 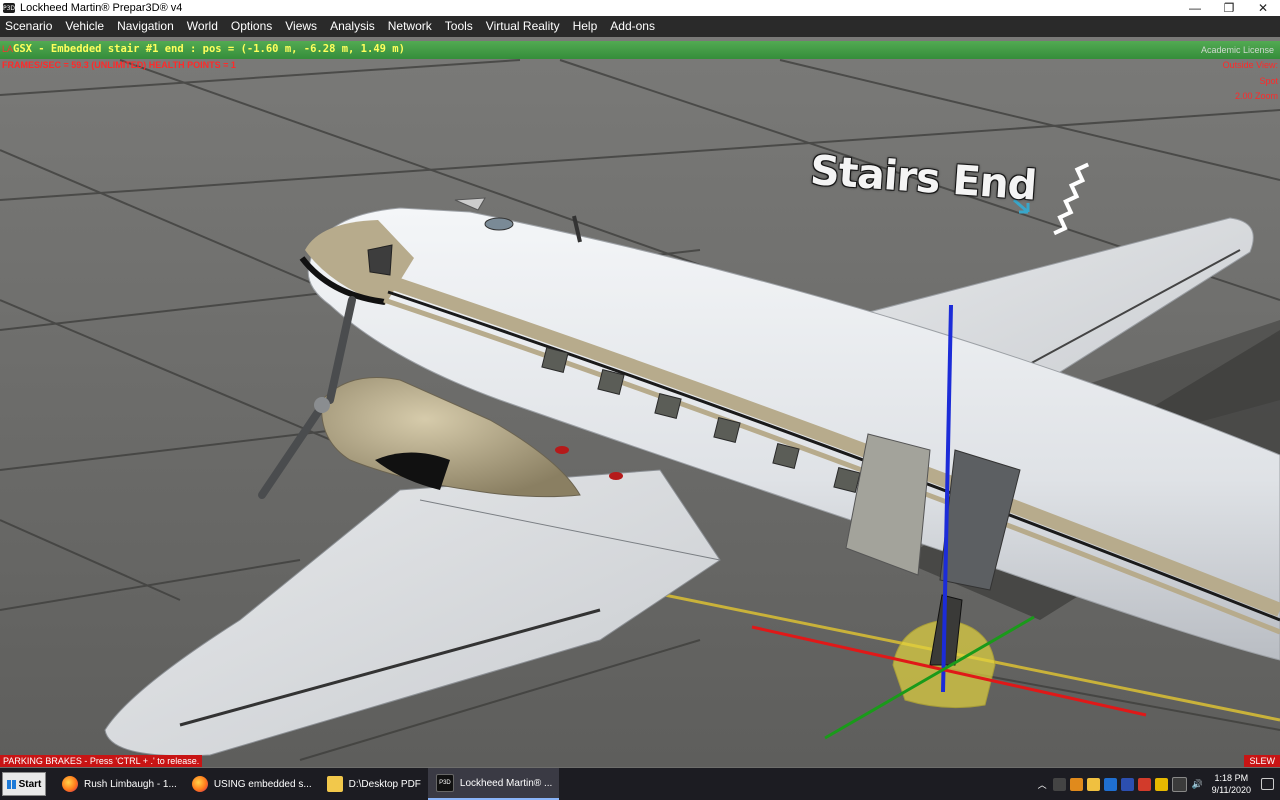 What do you see at coordinates (11, 784) in the screenshot?
I see `windows-logo-icon` at bounding box center [11, 784].